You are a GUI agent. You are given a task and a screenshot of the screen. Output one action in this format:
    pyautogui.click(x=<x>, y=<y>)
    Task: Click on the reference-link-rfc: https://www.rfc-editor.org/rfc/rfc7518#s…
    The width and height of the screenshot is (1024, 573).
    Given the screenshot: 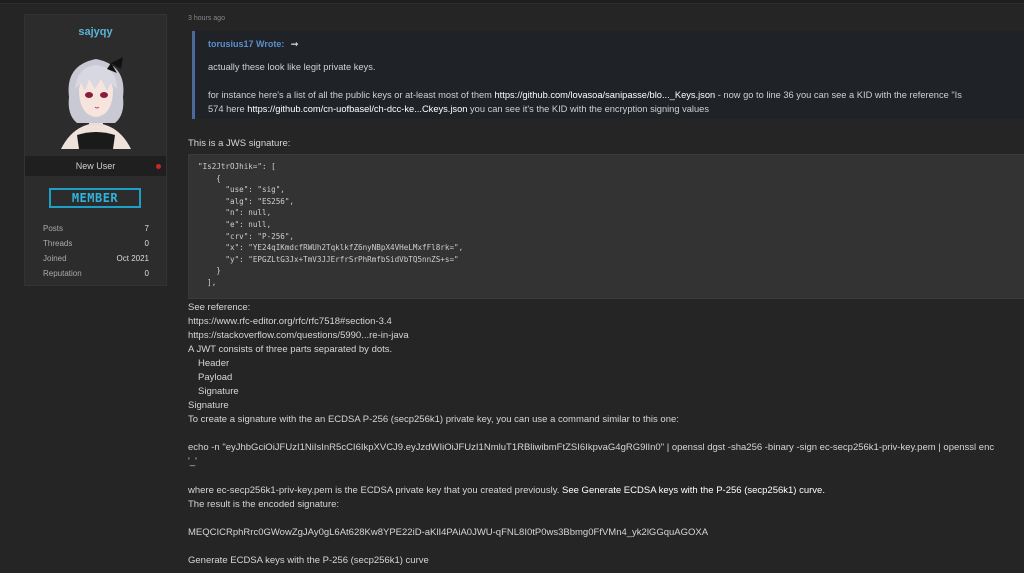 What is the action you would take?
    pyautogui.click(x=290, y=321)
    